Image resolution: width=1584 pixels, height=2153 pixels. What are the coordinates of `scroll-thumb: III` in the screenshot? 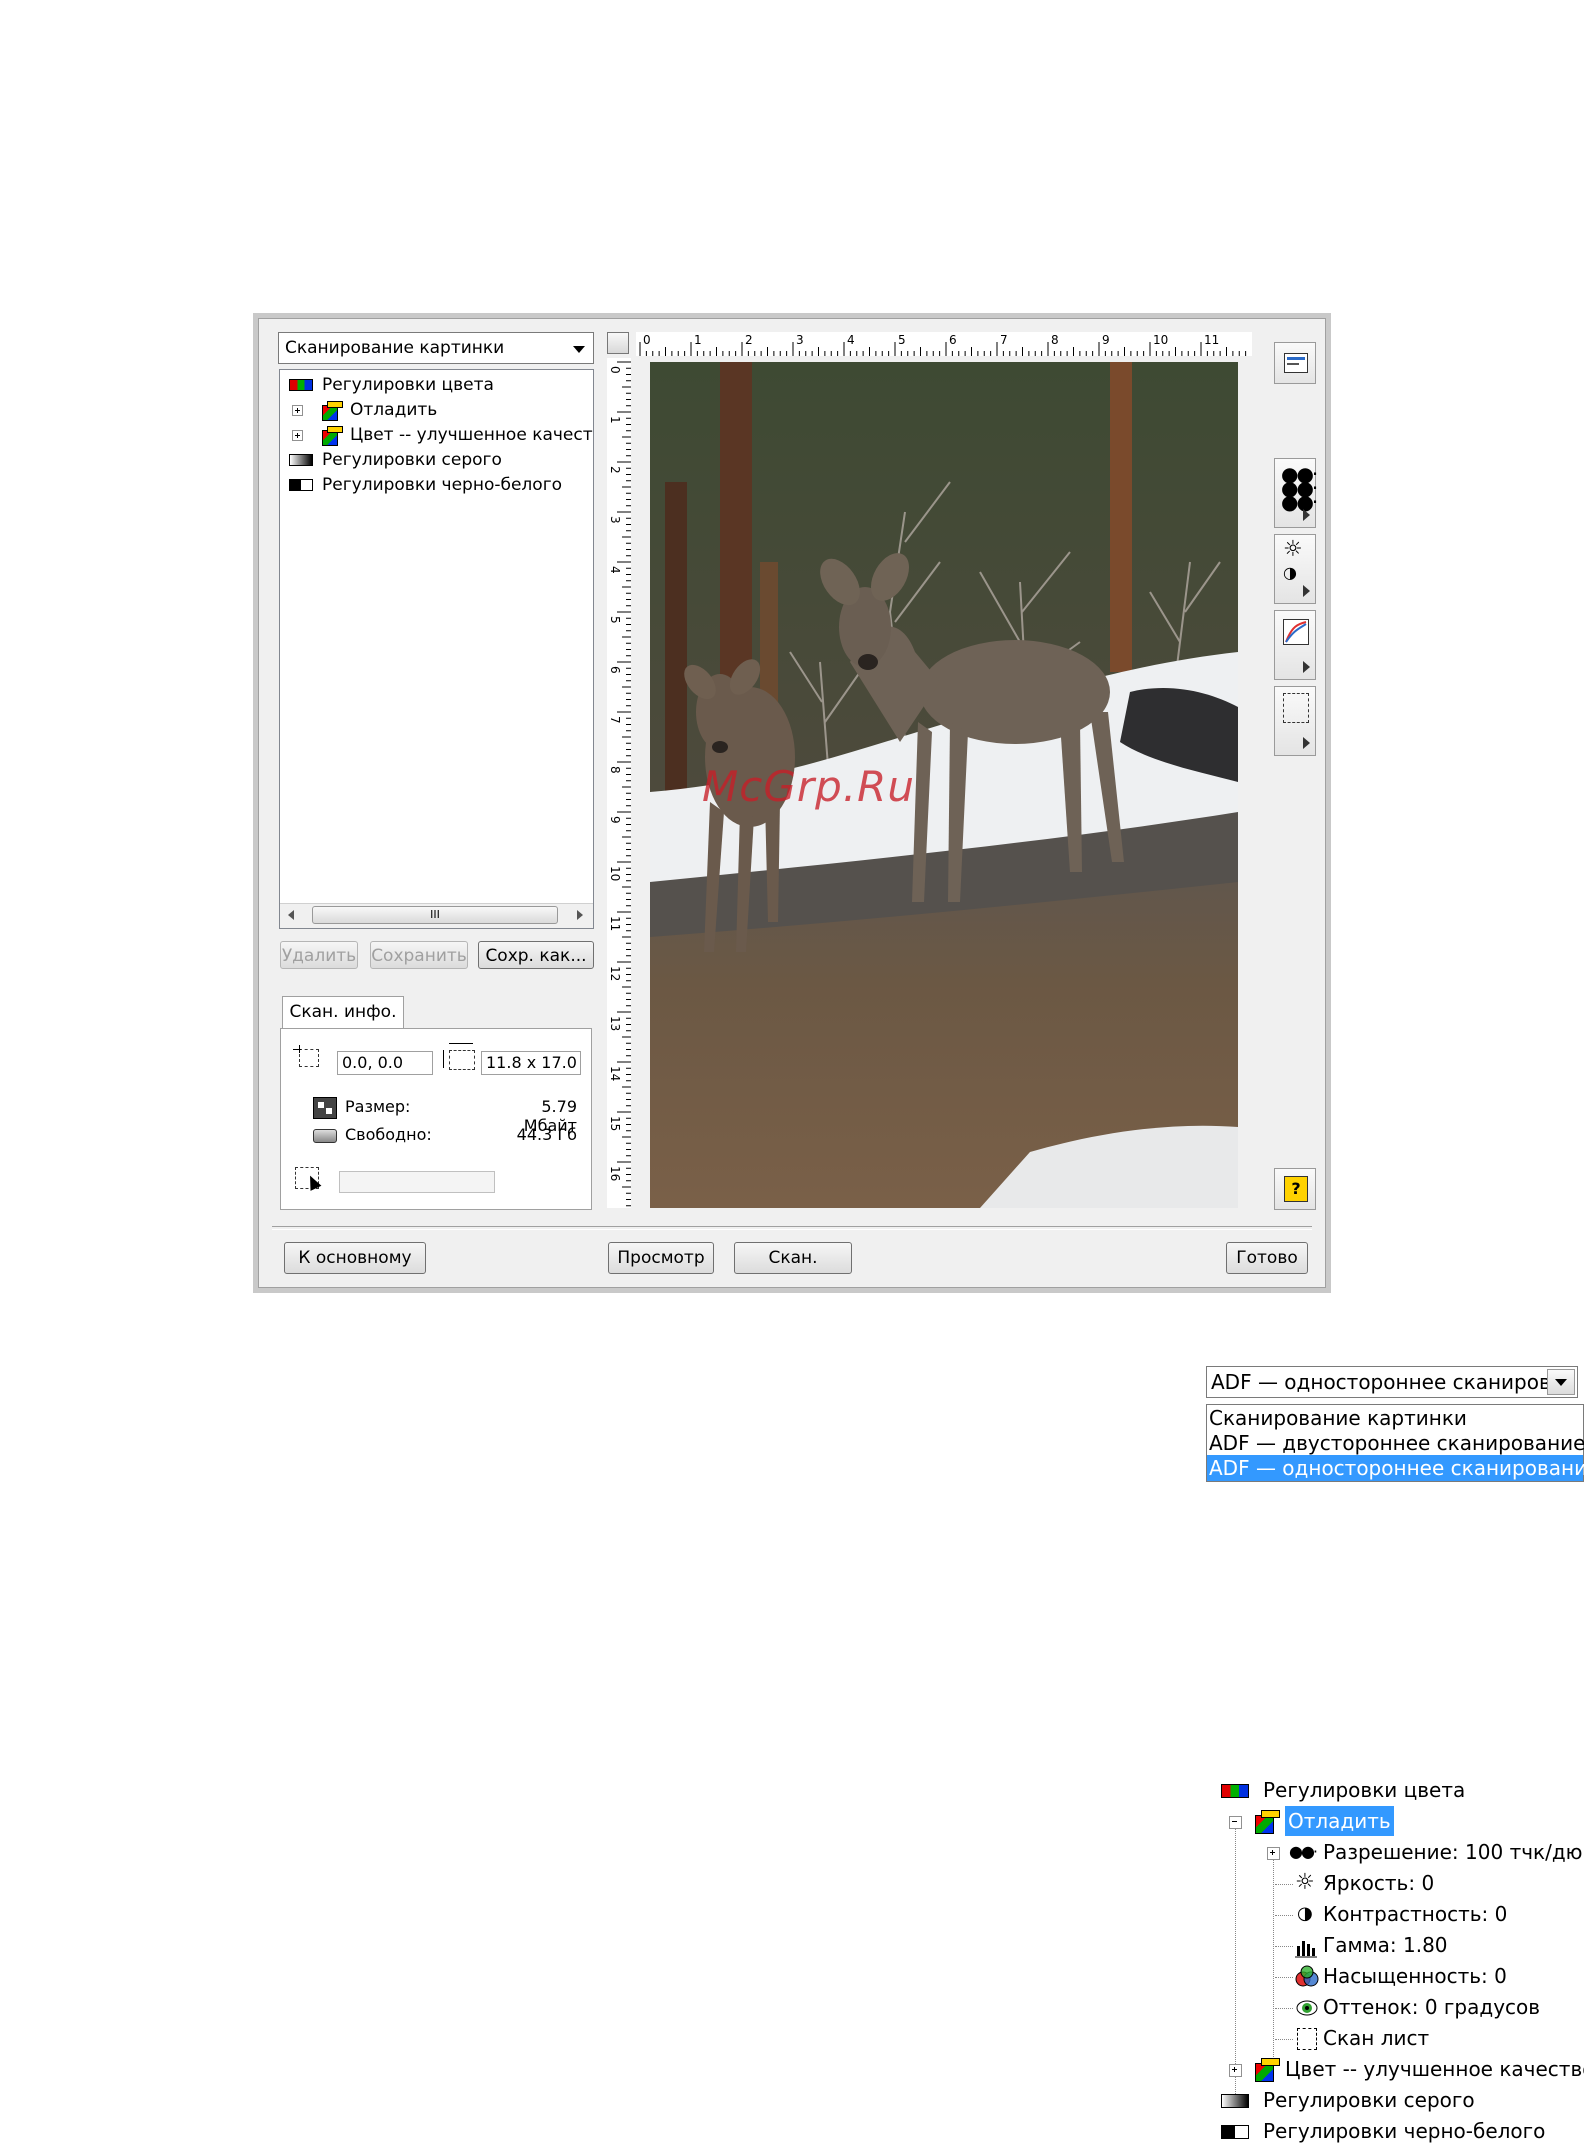 It's located at (435, 915).